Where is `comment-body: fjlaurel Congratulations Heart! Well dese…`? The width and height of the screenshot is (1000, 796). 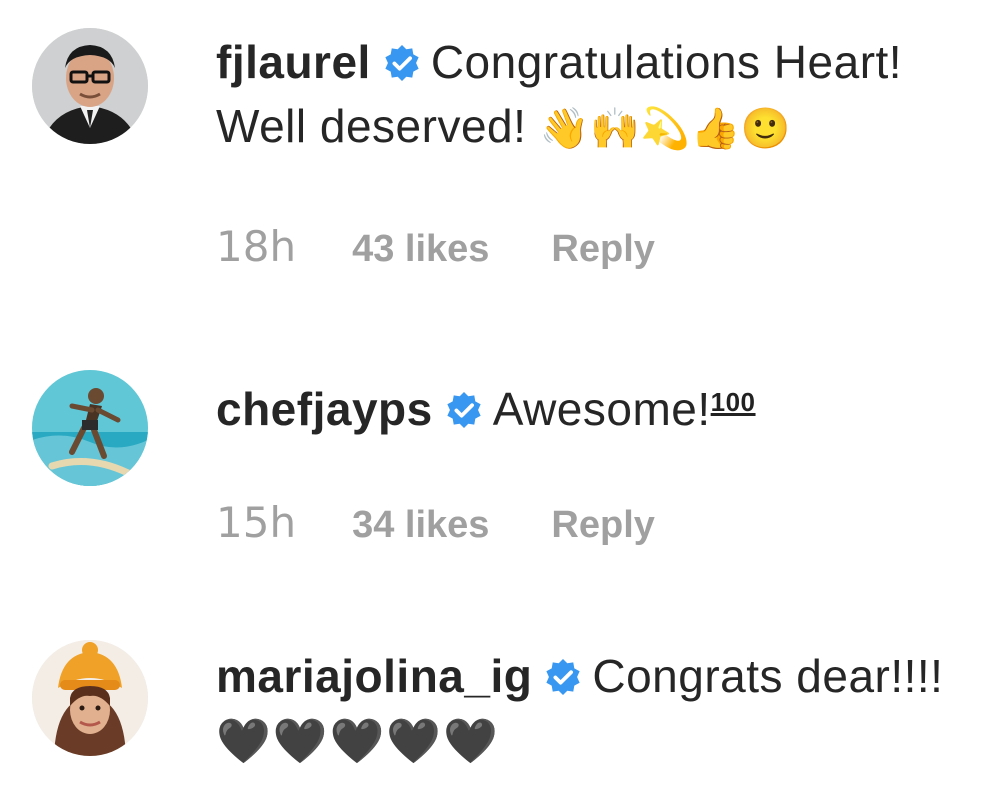 comment-body: fjlaurel Congratulations Heart! Well dese… is located at coordinates (601, 95).